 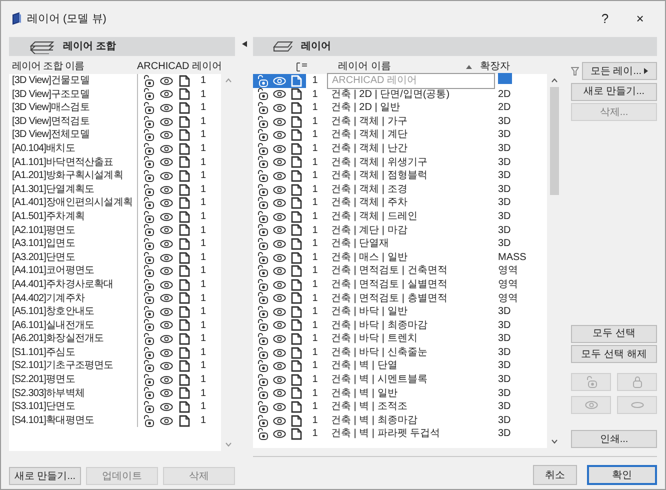 What do you see at coordinates (411, 380) in the screenshot?
I see `layer-name: 건축 | 벽 | 시멘트블록` at bounding box center [411, 380].